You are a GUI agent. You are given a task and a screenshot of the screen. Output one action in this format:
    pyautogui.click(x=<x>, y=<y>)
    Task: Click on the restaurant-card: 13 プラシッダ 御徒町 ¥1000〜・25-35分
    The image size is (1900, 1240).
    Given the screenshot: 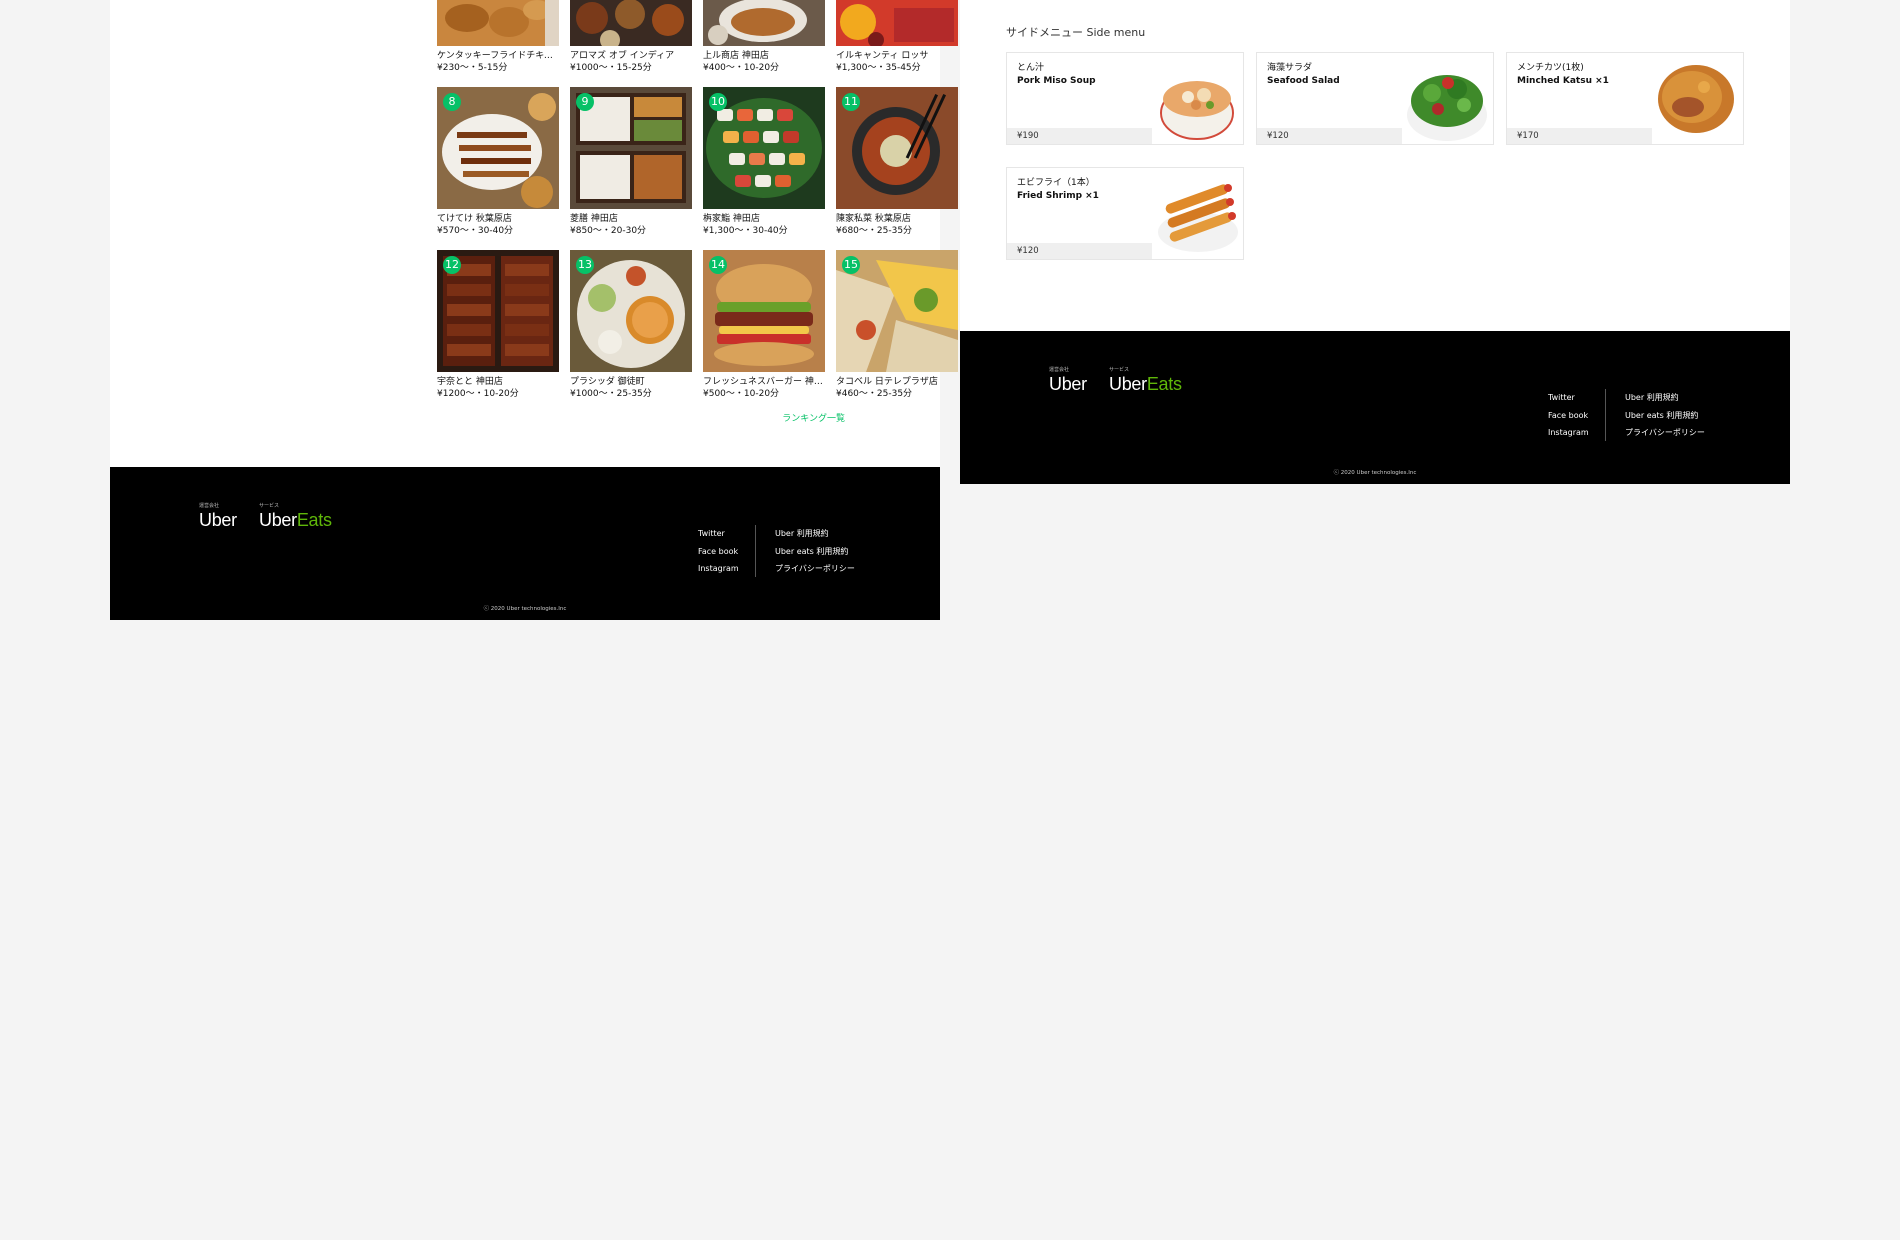 What is the action you would take?
    pyautogui.click(x=631, y=325)
    